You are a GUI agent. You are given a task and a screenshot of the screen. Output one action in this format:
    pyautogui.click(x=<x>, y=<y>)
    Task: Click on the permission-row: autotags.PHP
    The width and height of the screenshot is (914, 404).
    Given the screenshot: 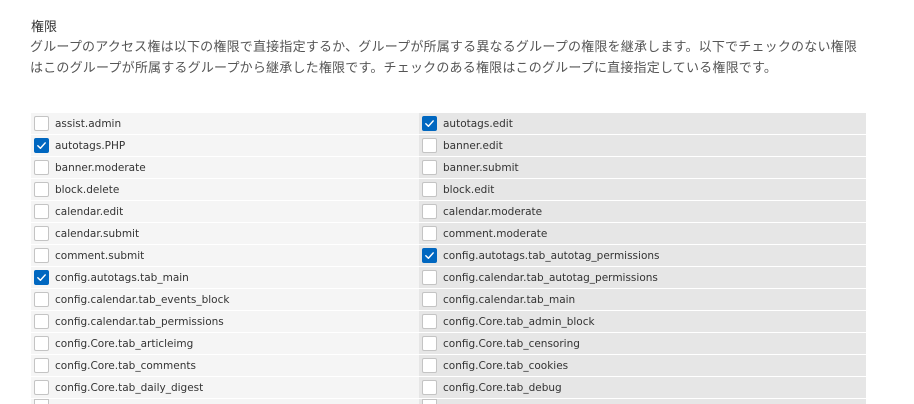 What is the action you would take?
    pyautogui.click(x=225, y=146)
    